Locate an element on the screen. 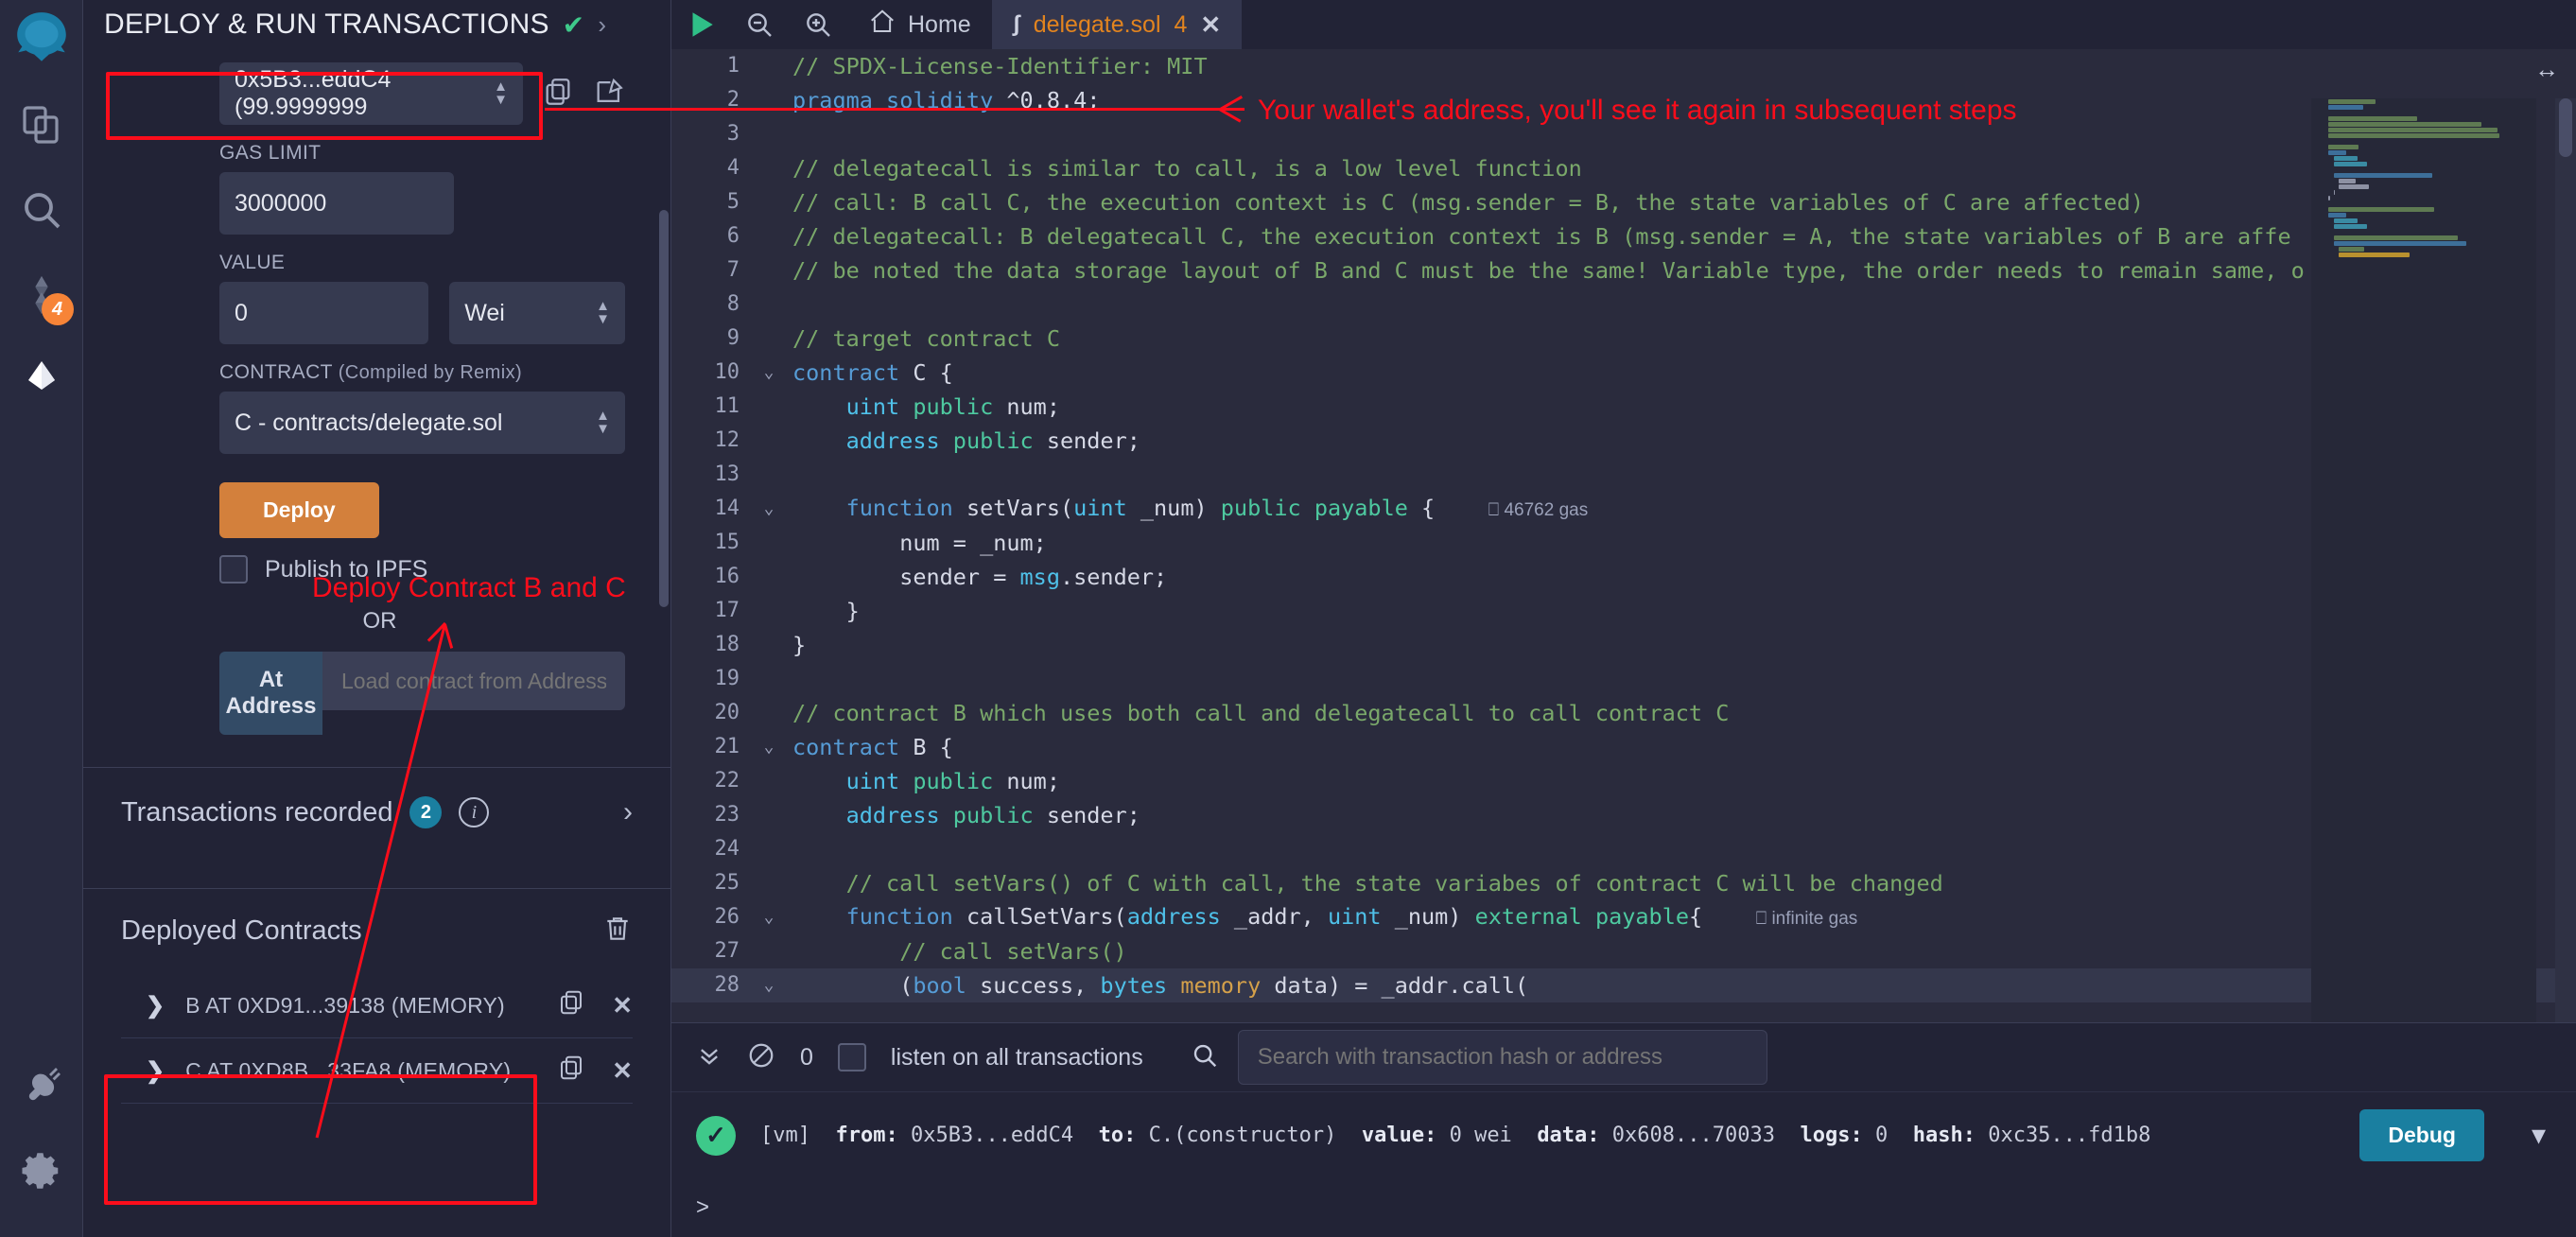  code-line: 18} is located at coordinates (1623, 645).